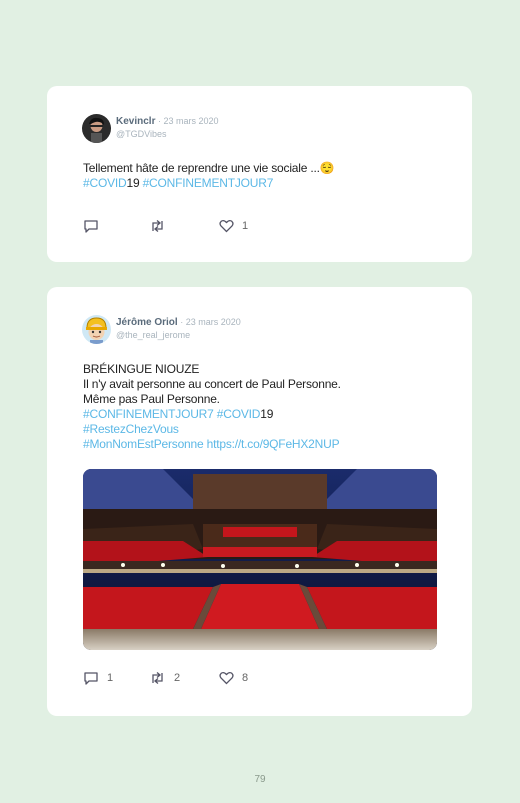 The width and height of the screenshot is (520, 803). What do you see at coordinates (245, 678) in the screenshot?
I see `like-count: 8` at bounding box center [245, 678].